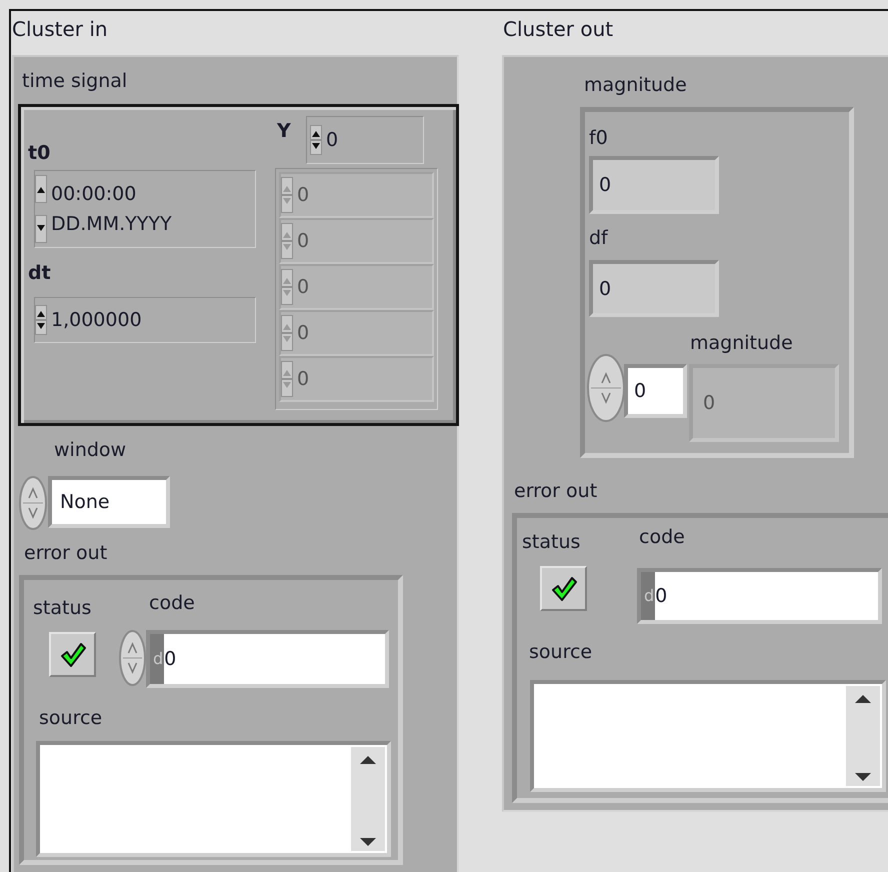  What do you see at coordinates (764, 403) in the screenshot?
I see `array-element: 0` at bounding box center [764, 403].